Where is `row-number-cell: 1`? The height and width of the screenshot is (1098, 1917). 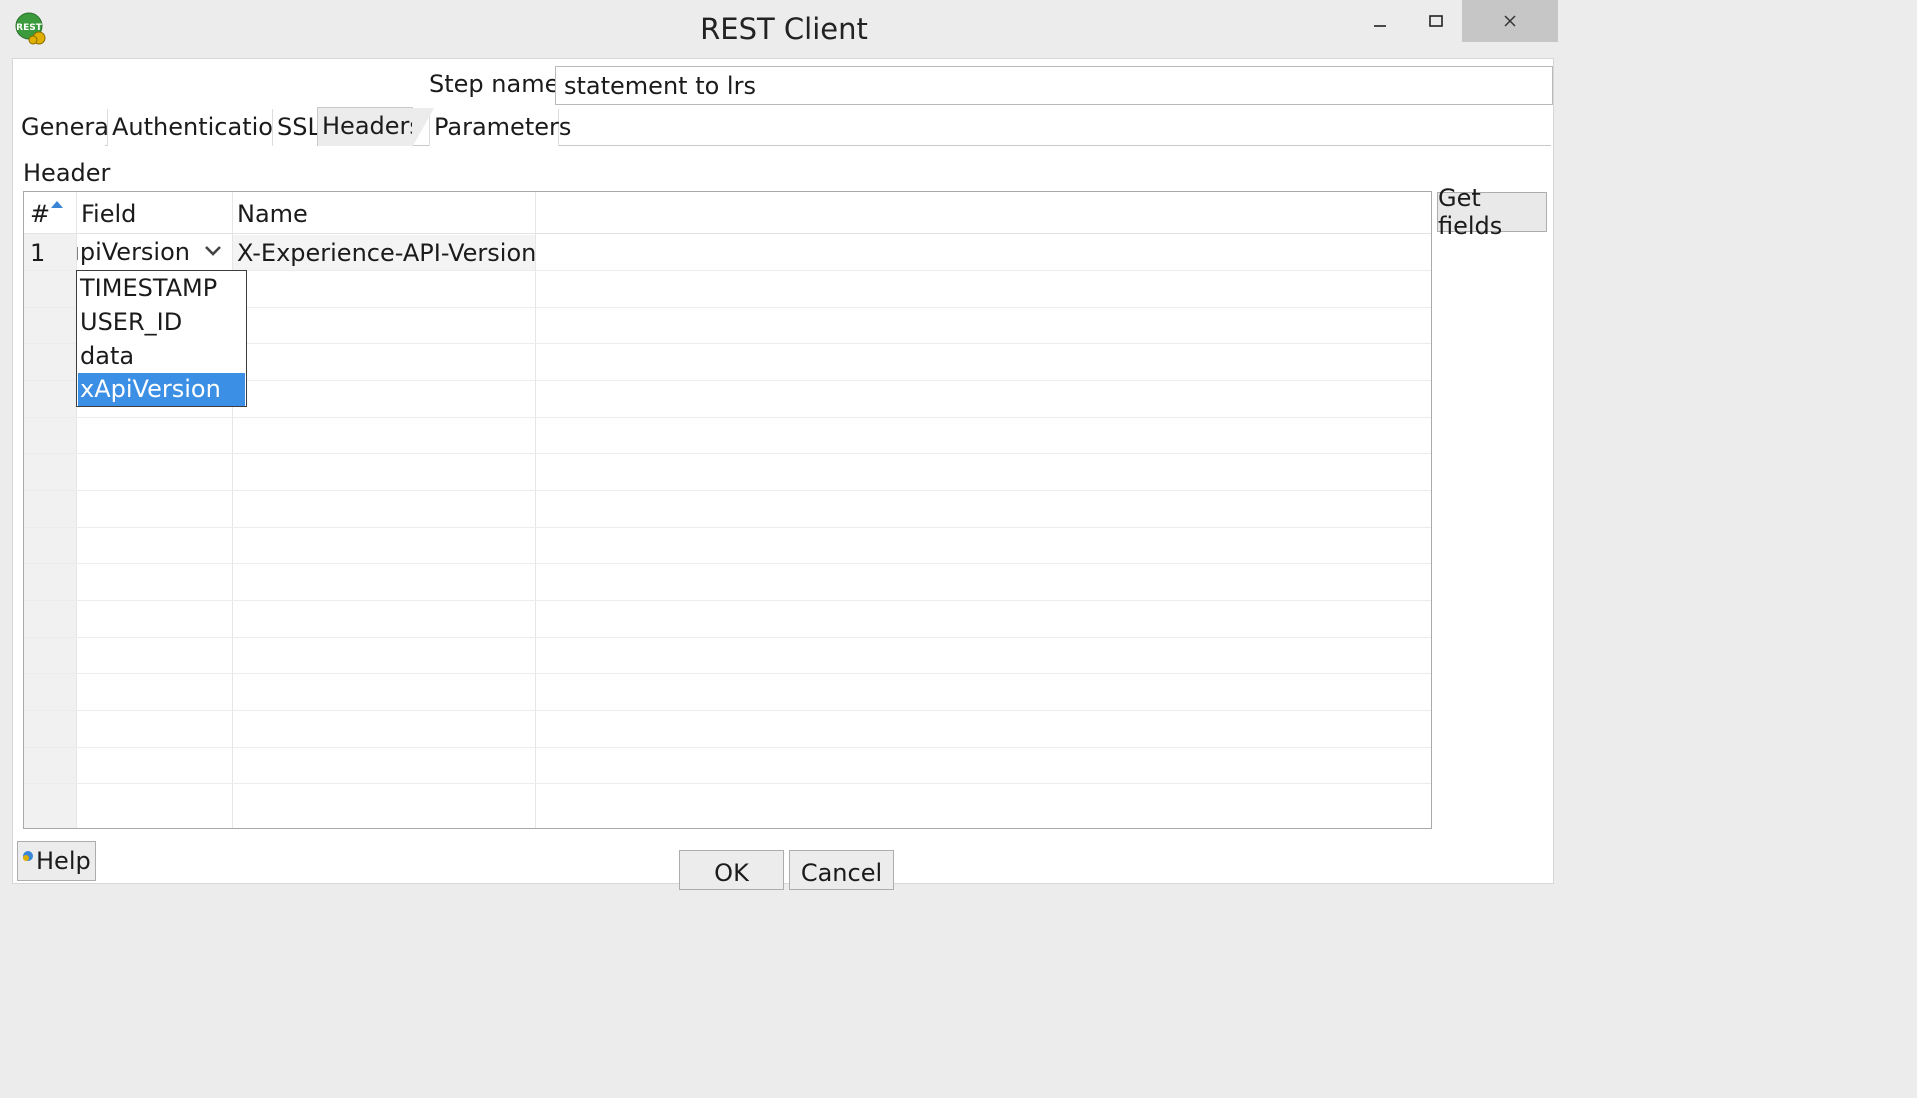
row-number-cell: 1 is located at coordinates (38, 253).